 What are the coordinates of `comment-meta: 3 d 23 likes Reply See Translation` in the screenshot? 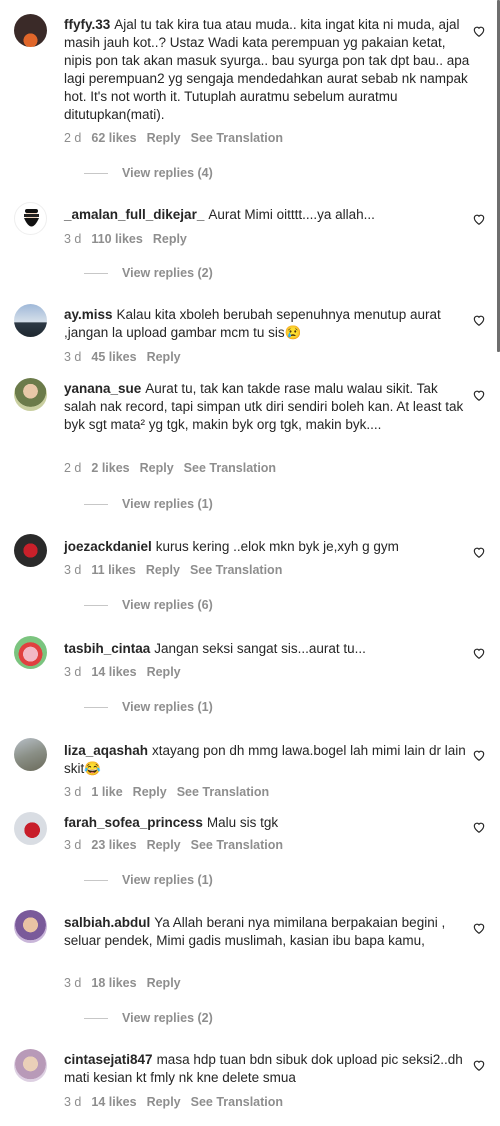 It's located at (178, 845).